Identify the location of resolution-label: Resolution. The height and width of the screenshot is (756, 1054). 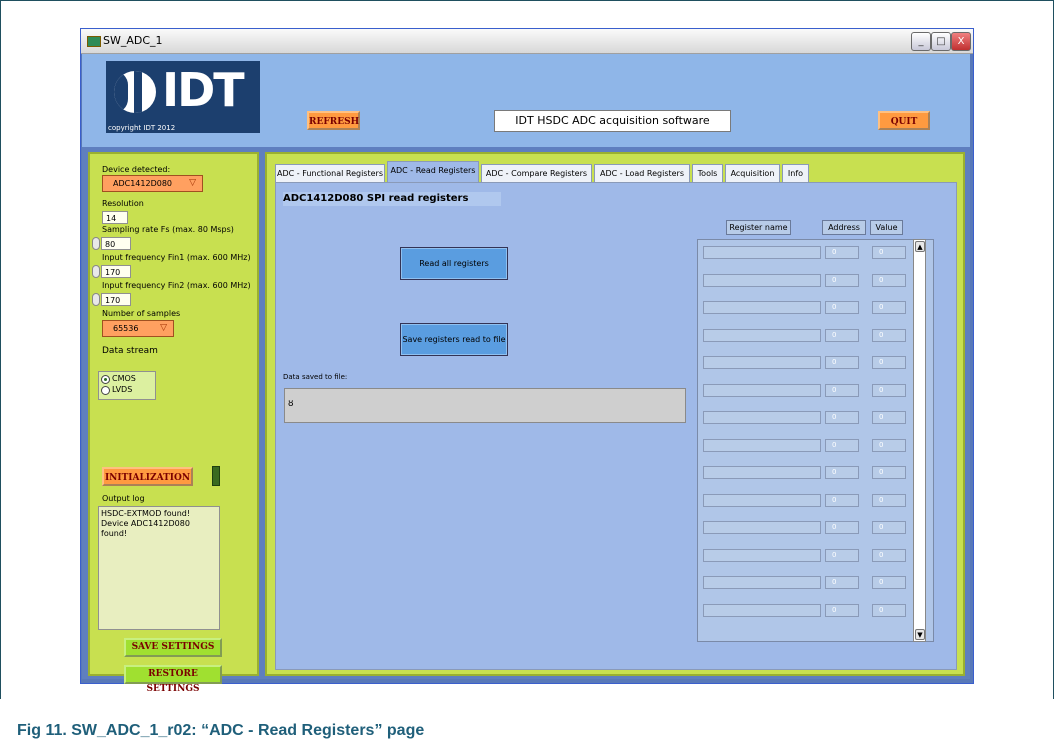
(123, 203).